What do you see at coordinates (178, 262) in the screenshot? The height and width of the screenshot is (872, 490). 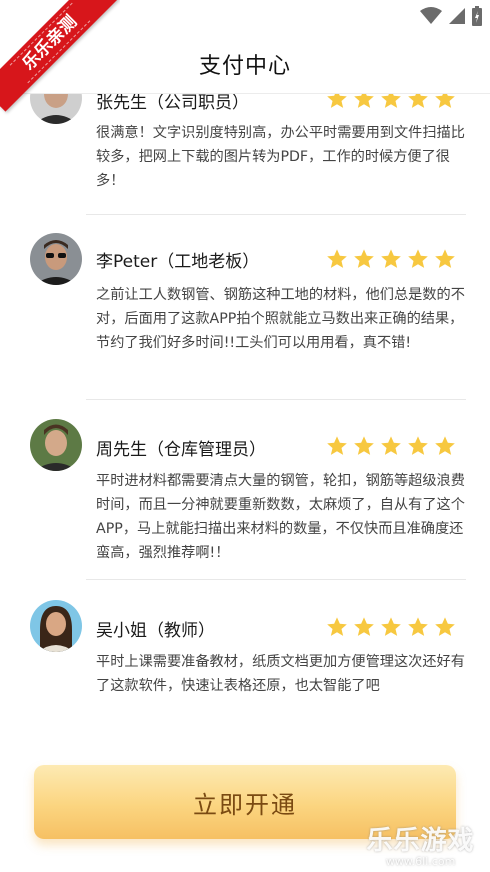 I see `reviewer-name: 李Peter（工地老板）` at bounding box center [178, 262].